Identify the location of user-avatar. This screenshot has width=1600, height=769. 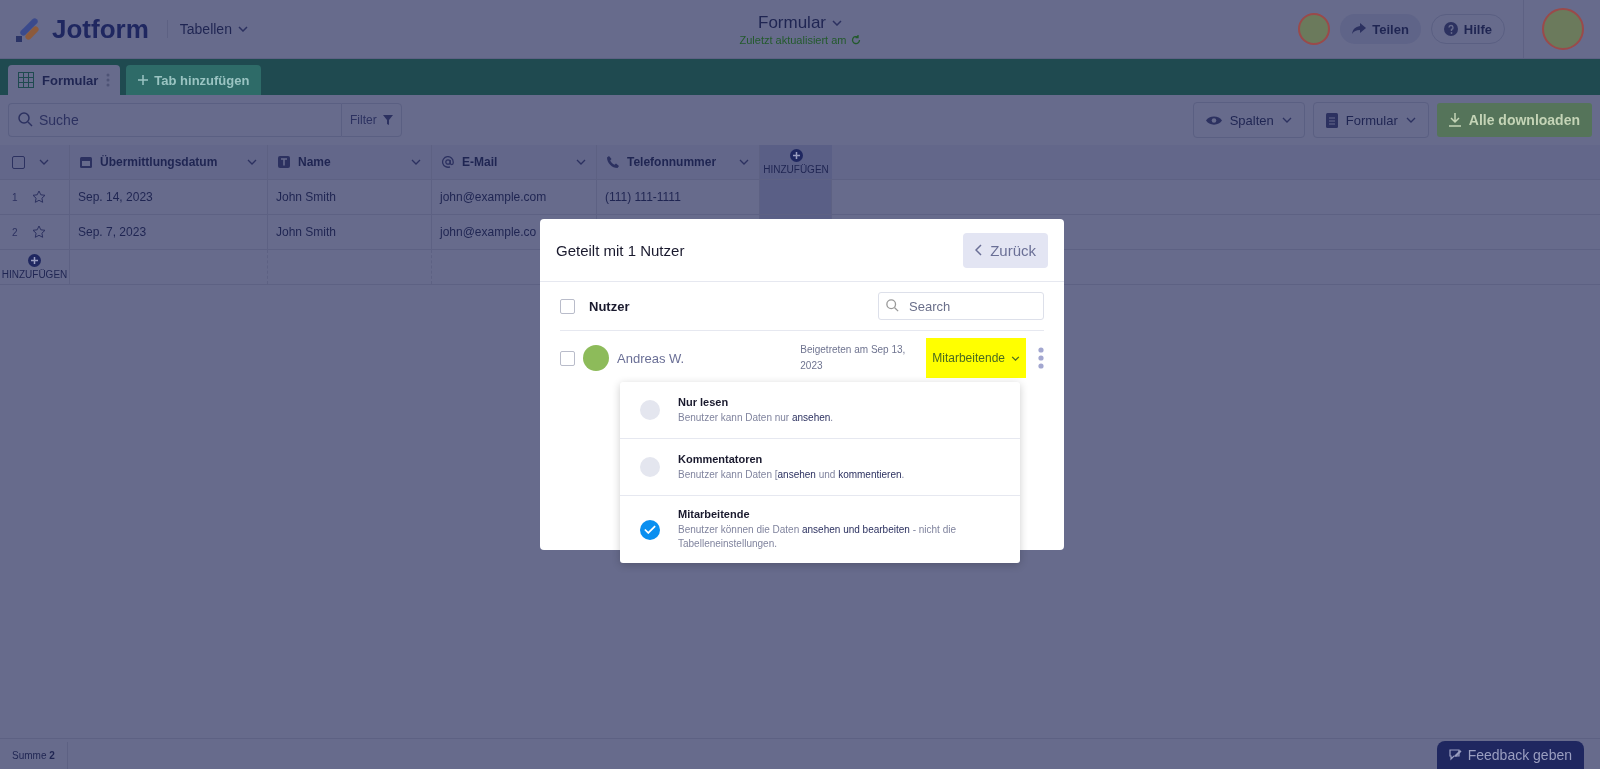
(596, 358).